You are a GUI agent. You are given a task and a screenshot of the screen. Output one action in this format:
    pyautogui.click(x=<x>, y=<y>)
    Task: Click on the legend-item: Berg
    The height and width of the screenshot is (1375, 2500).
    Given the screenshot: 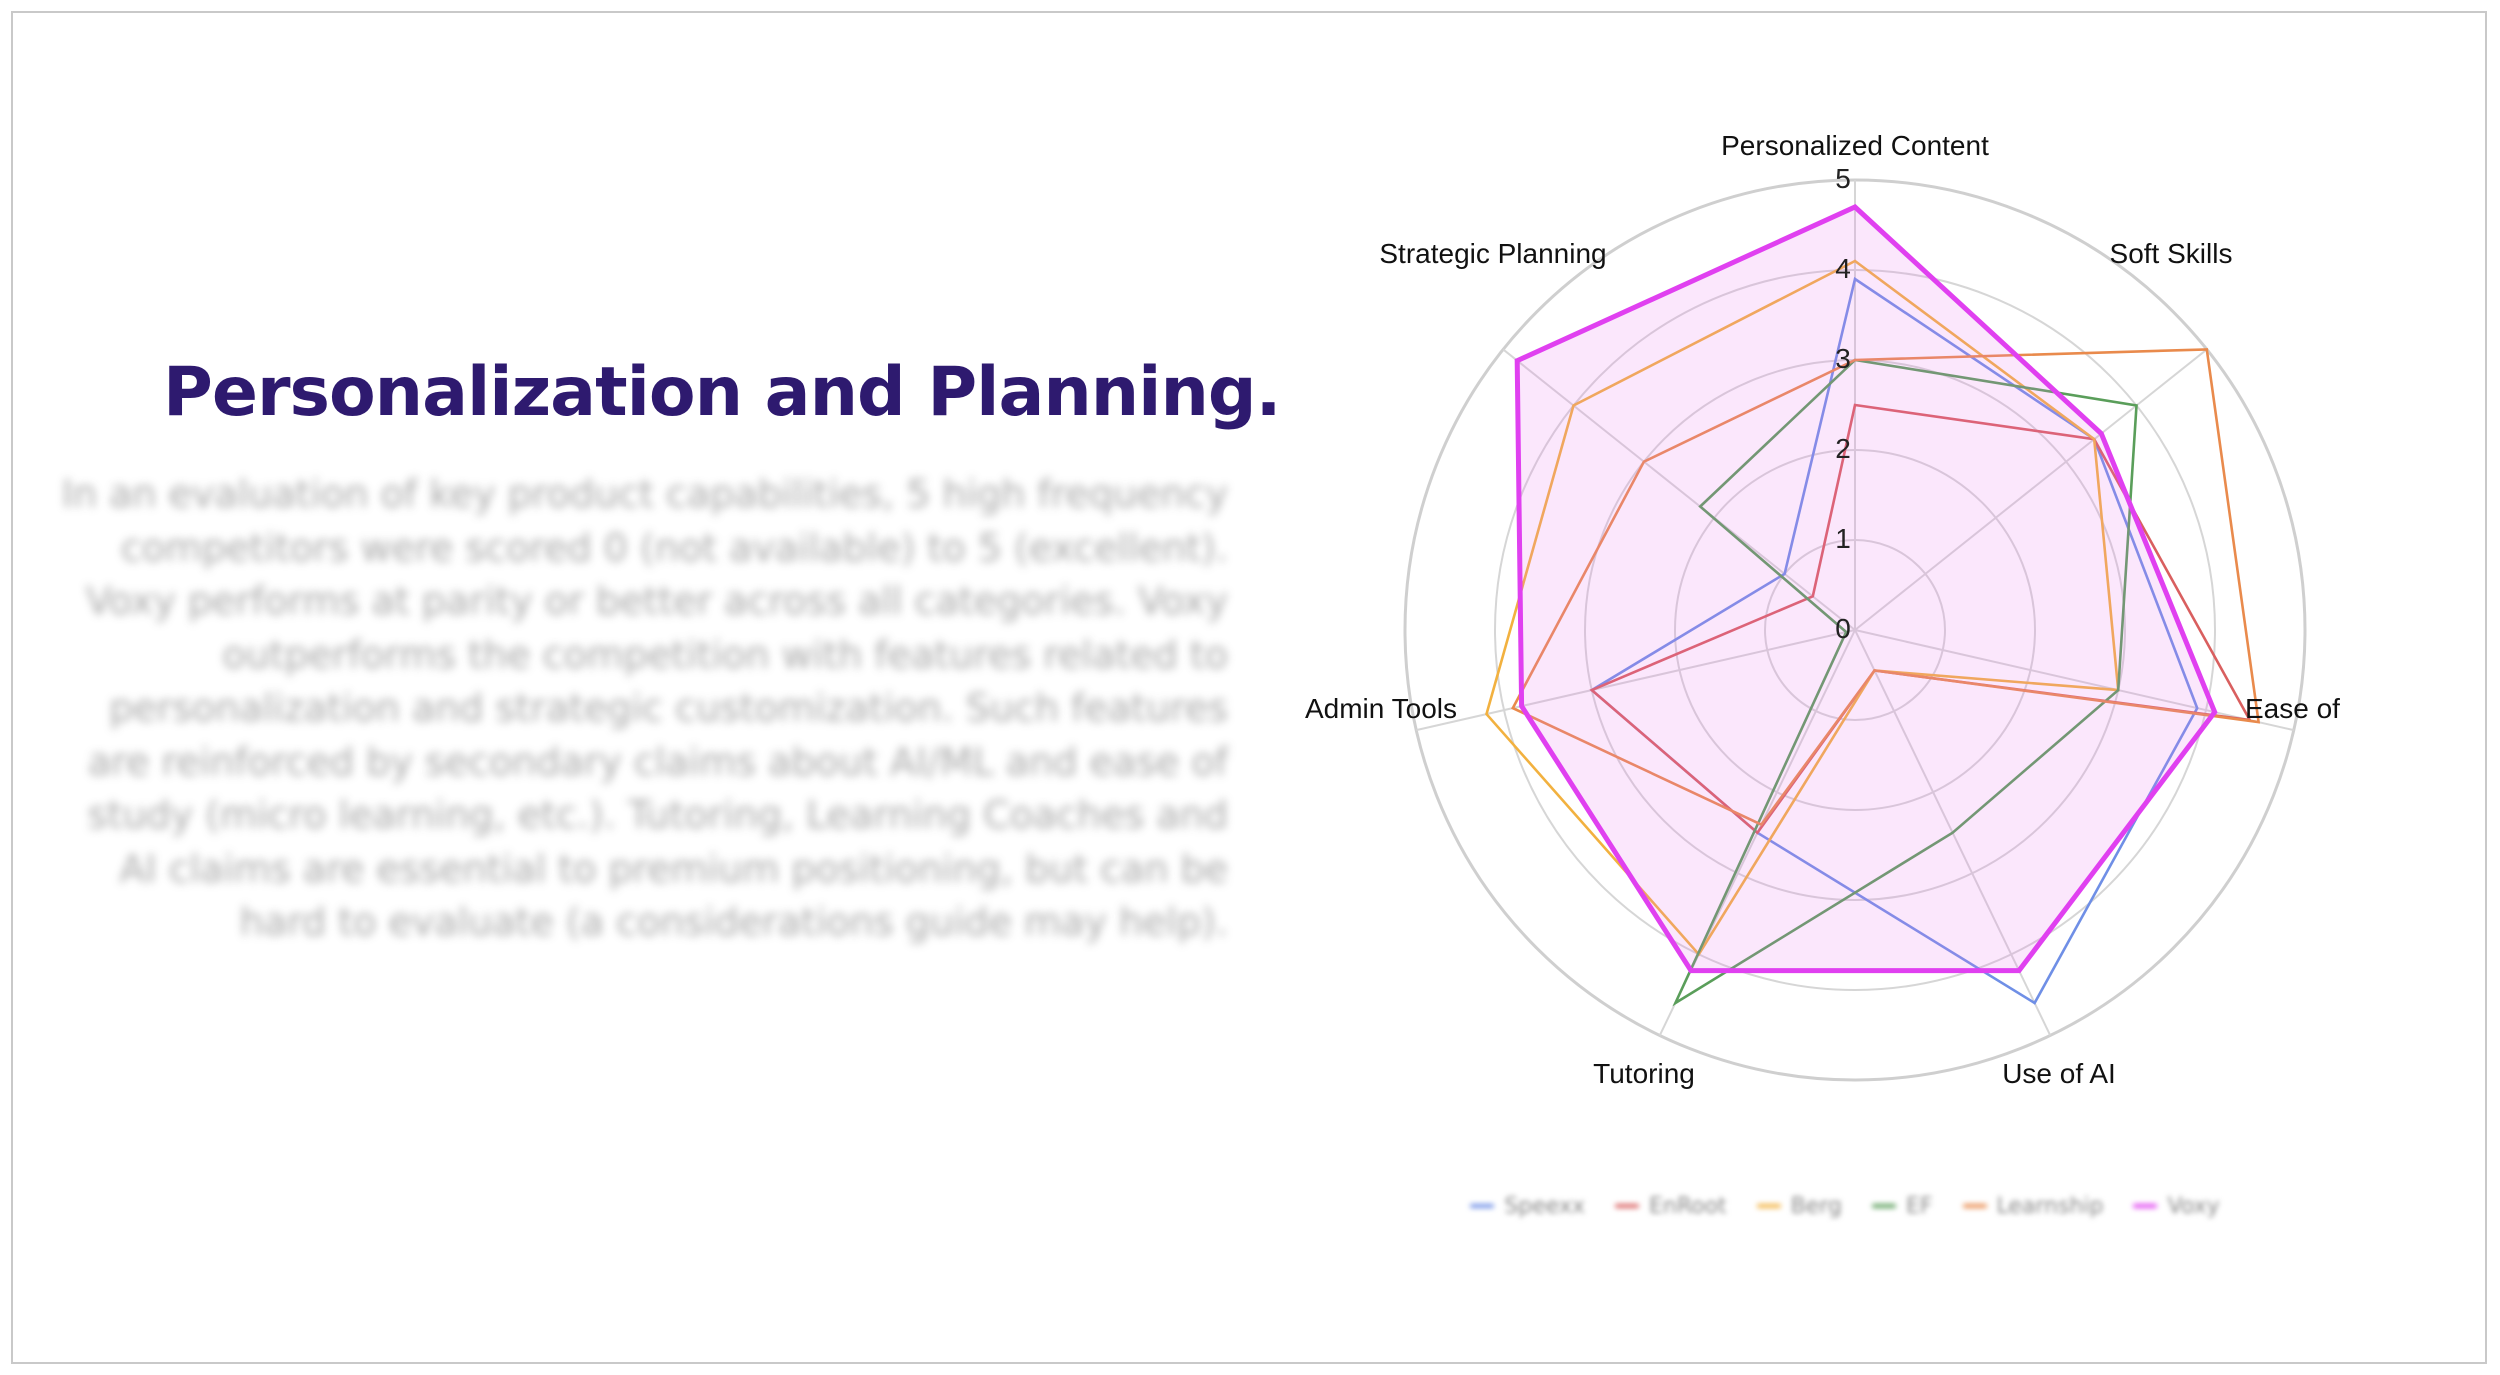 What is the action you would take?
    pyautogui.click(x=1799, y=1206)
    